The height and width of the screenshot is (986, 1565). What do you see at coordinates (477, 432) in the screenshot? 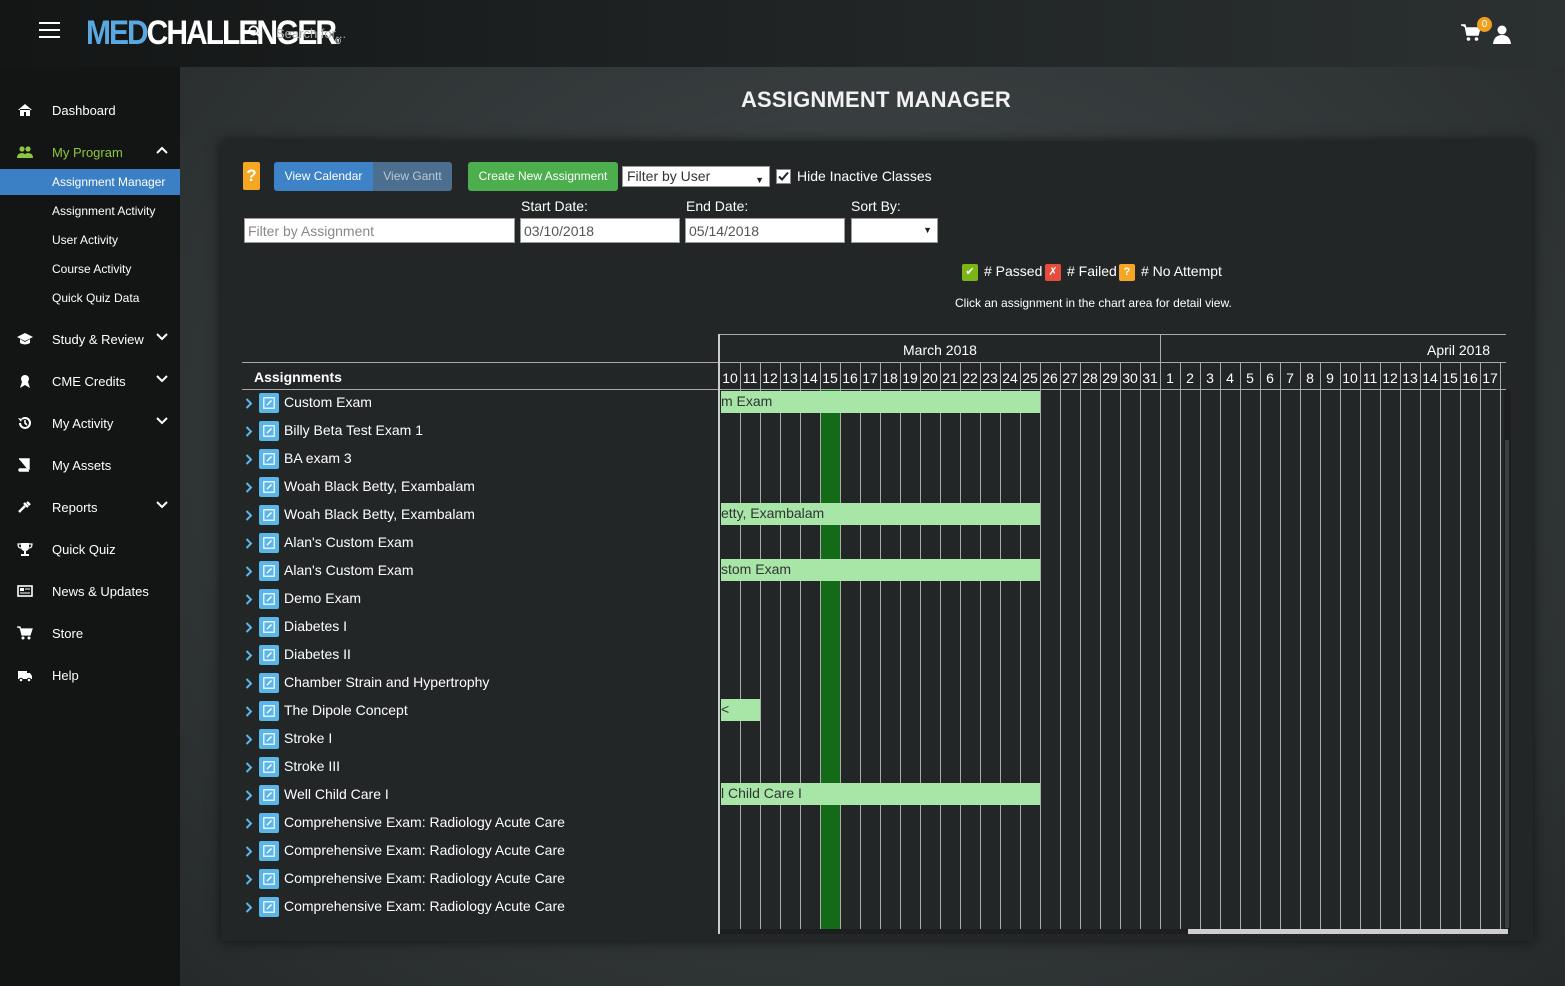
I see `assignment-row: Billy Beta Test Exam 1` at bounding box center [477, 432].